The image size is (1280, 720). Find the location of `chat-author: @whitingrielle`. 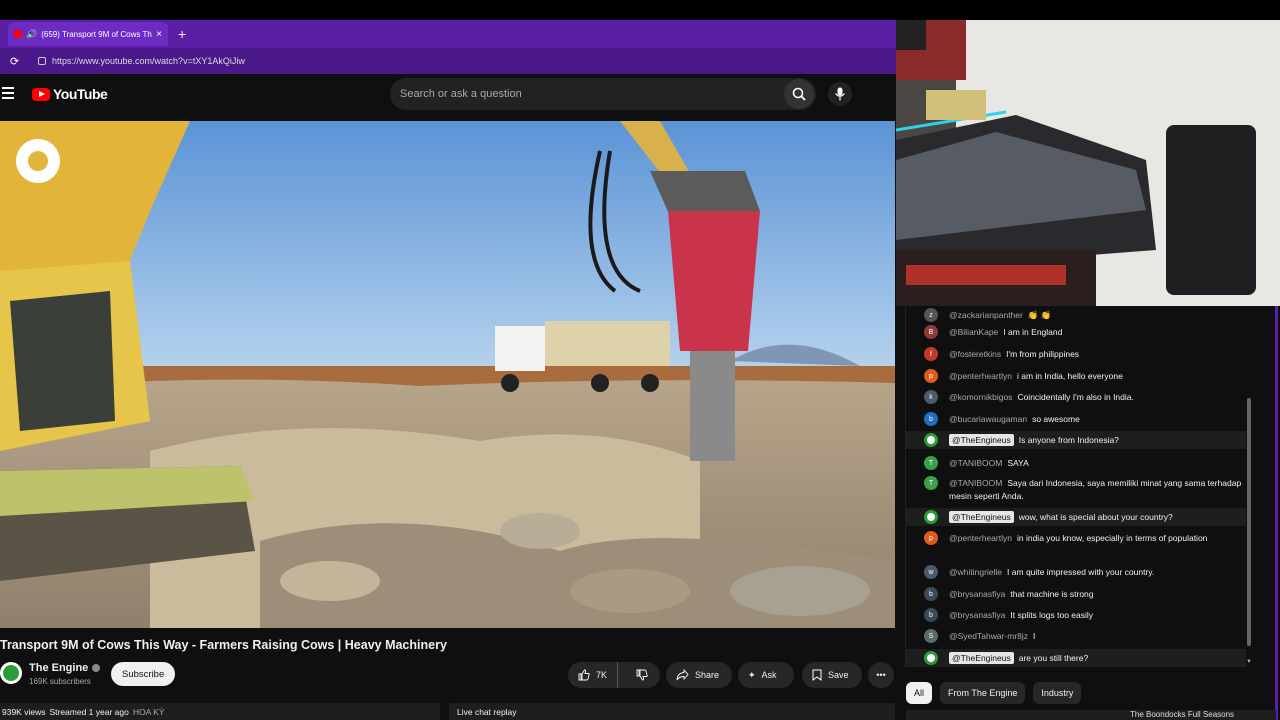

chat-author: @whitingrielle is located at coordinates (975, 572).